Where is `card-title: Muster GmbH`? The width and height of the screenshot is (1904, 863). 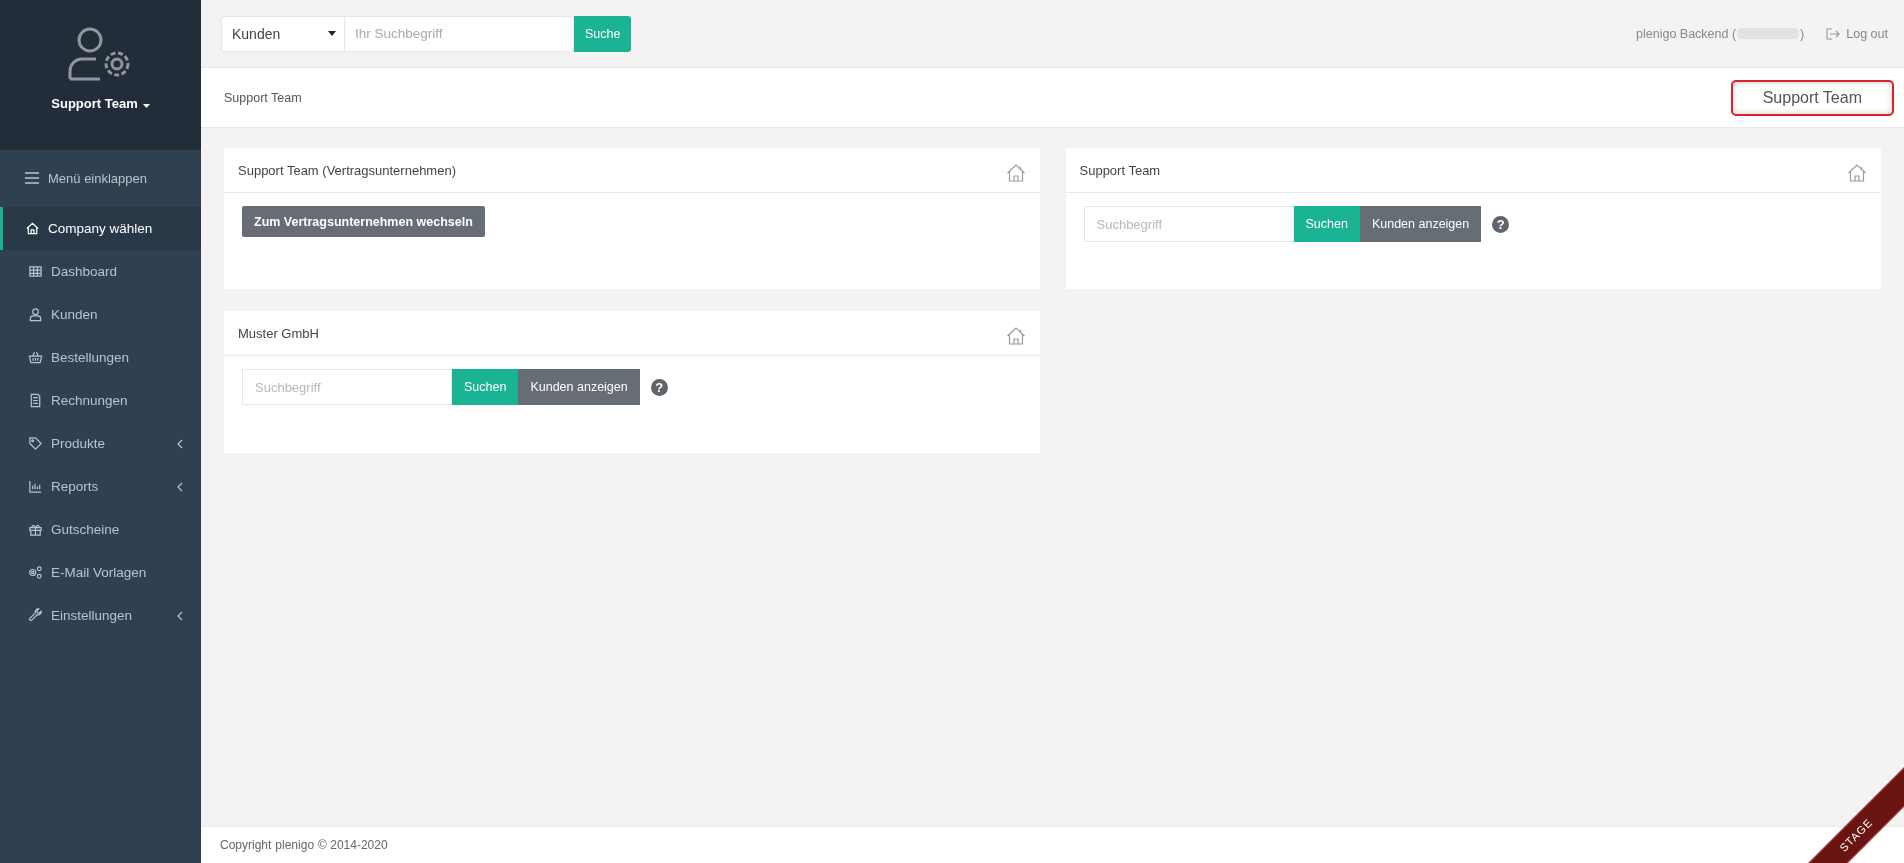
card-title: Muster GmbH is located at coordinates (278, 333).